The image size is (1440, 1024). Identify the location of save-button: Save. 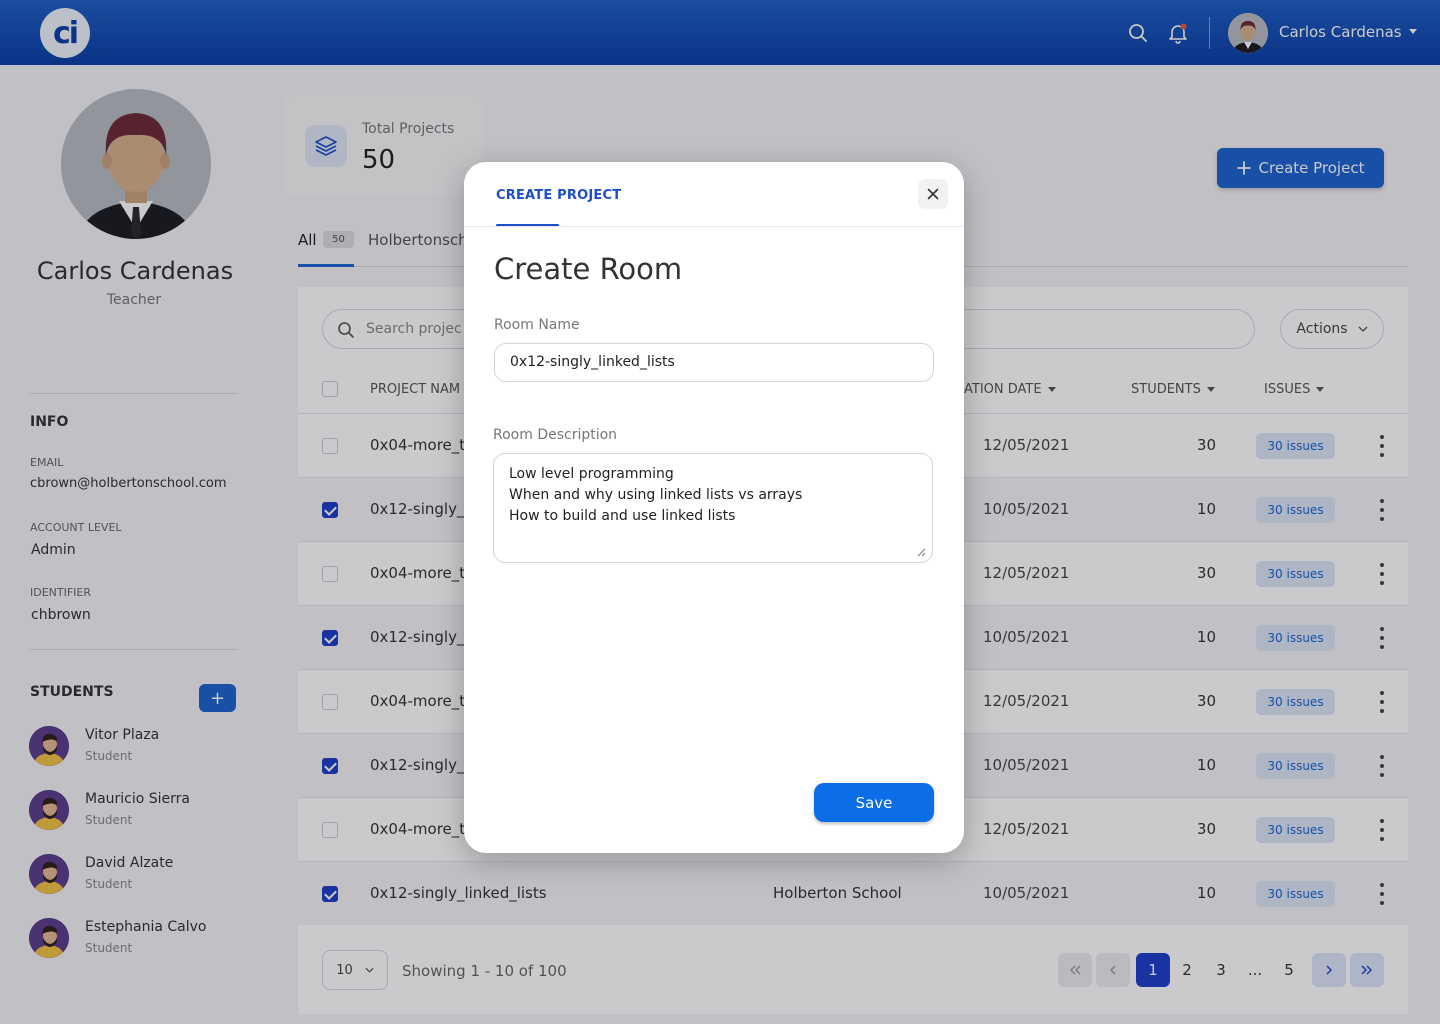
(874, 802).